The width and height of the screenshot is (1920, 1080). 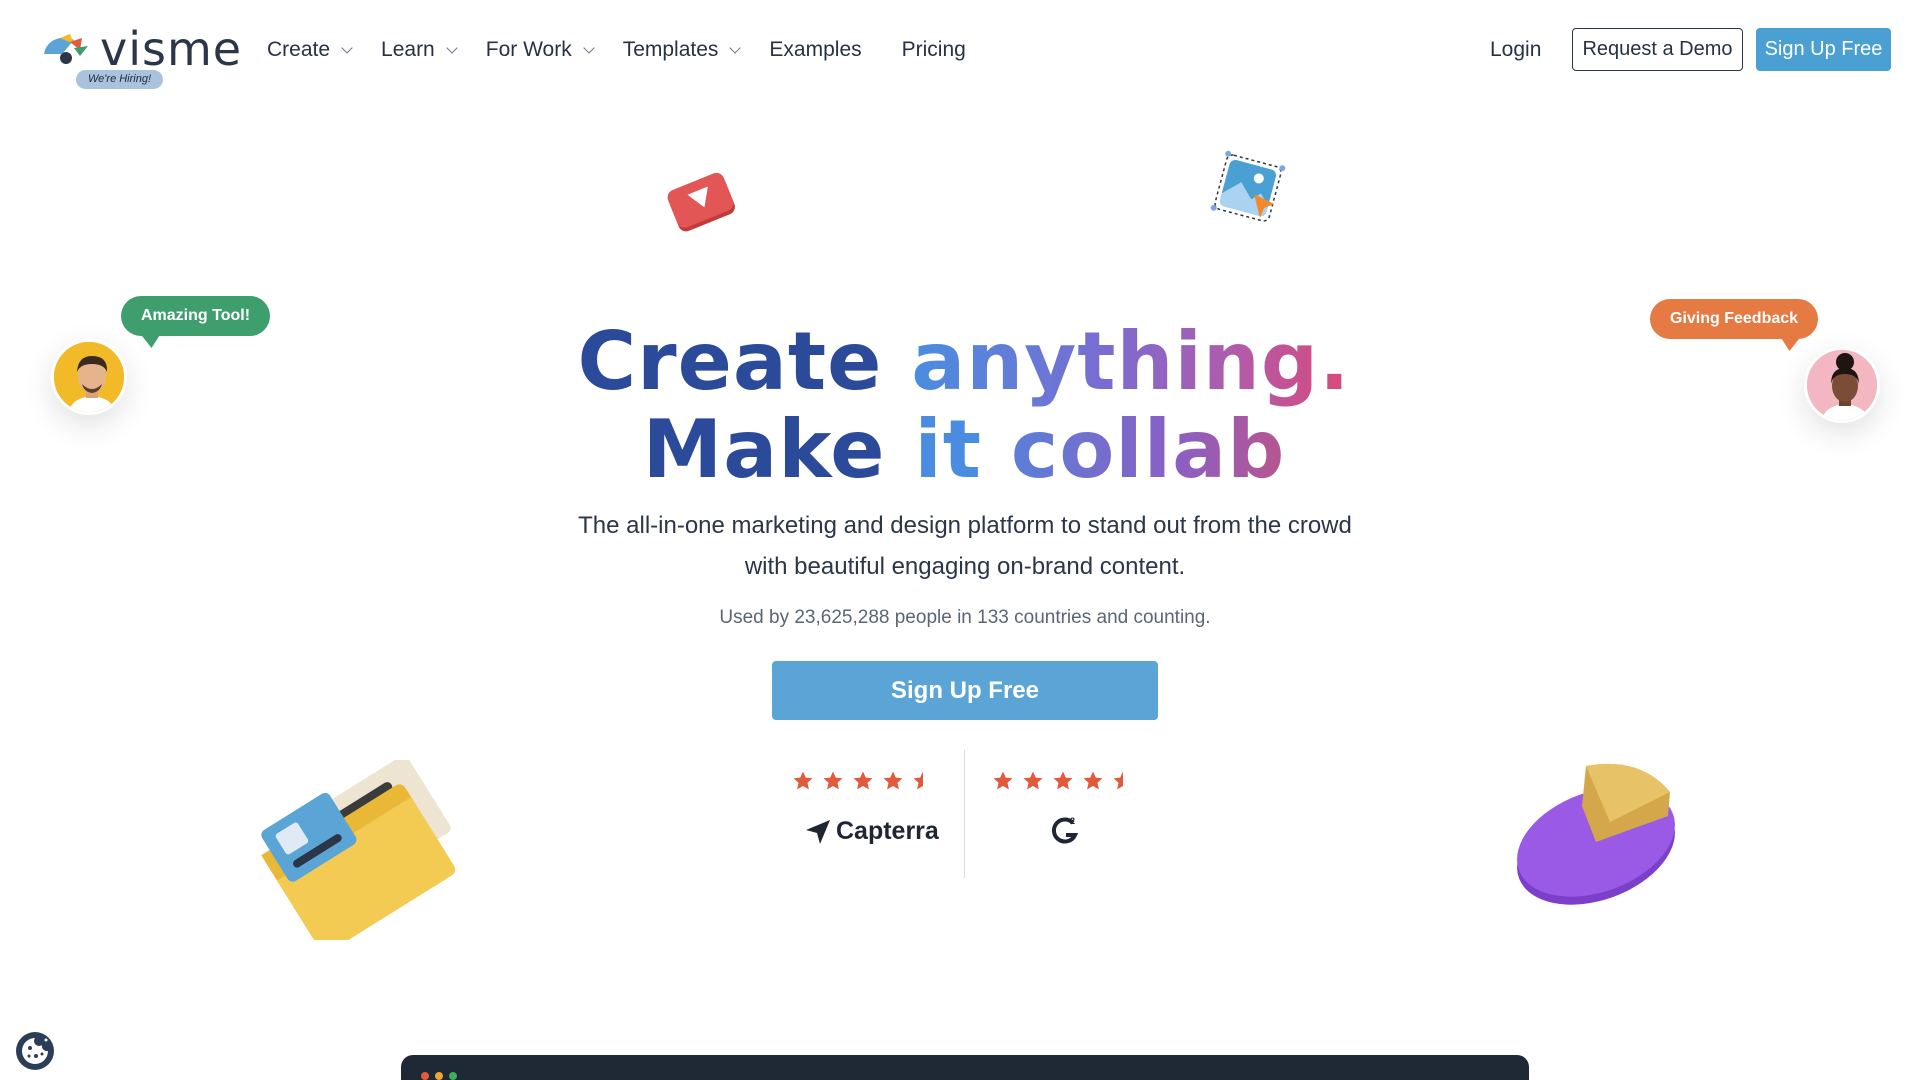 What do you see at coordinates (1515, 50) in the screenshot?
I see `login-link: Login` at bounding box center [1515, 50].